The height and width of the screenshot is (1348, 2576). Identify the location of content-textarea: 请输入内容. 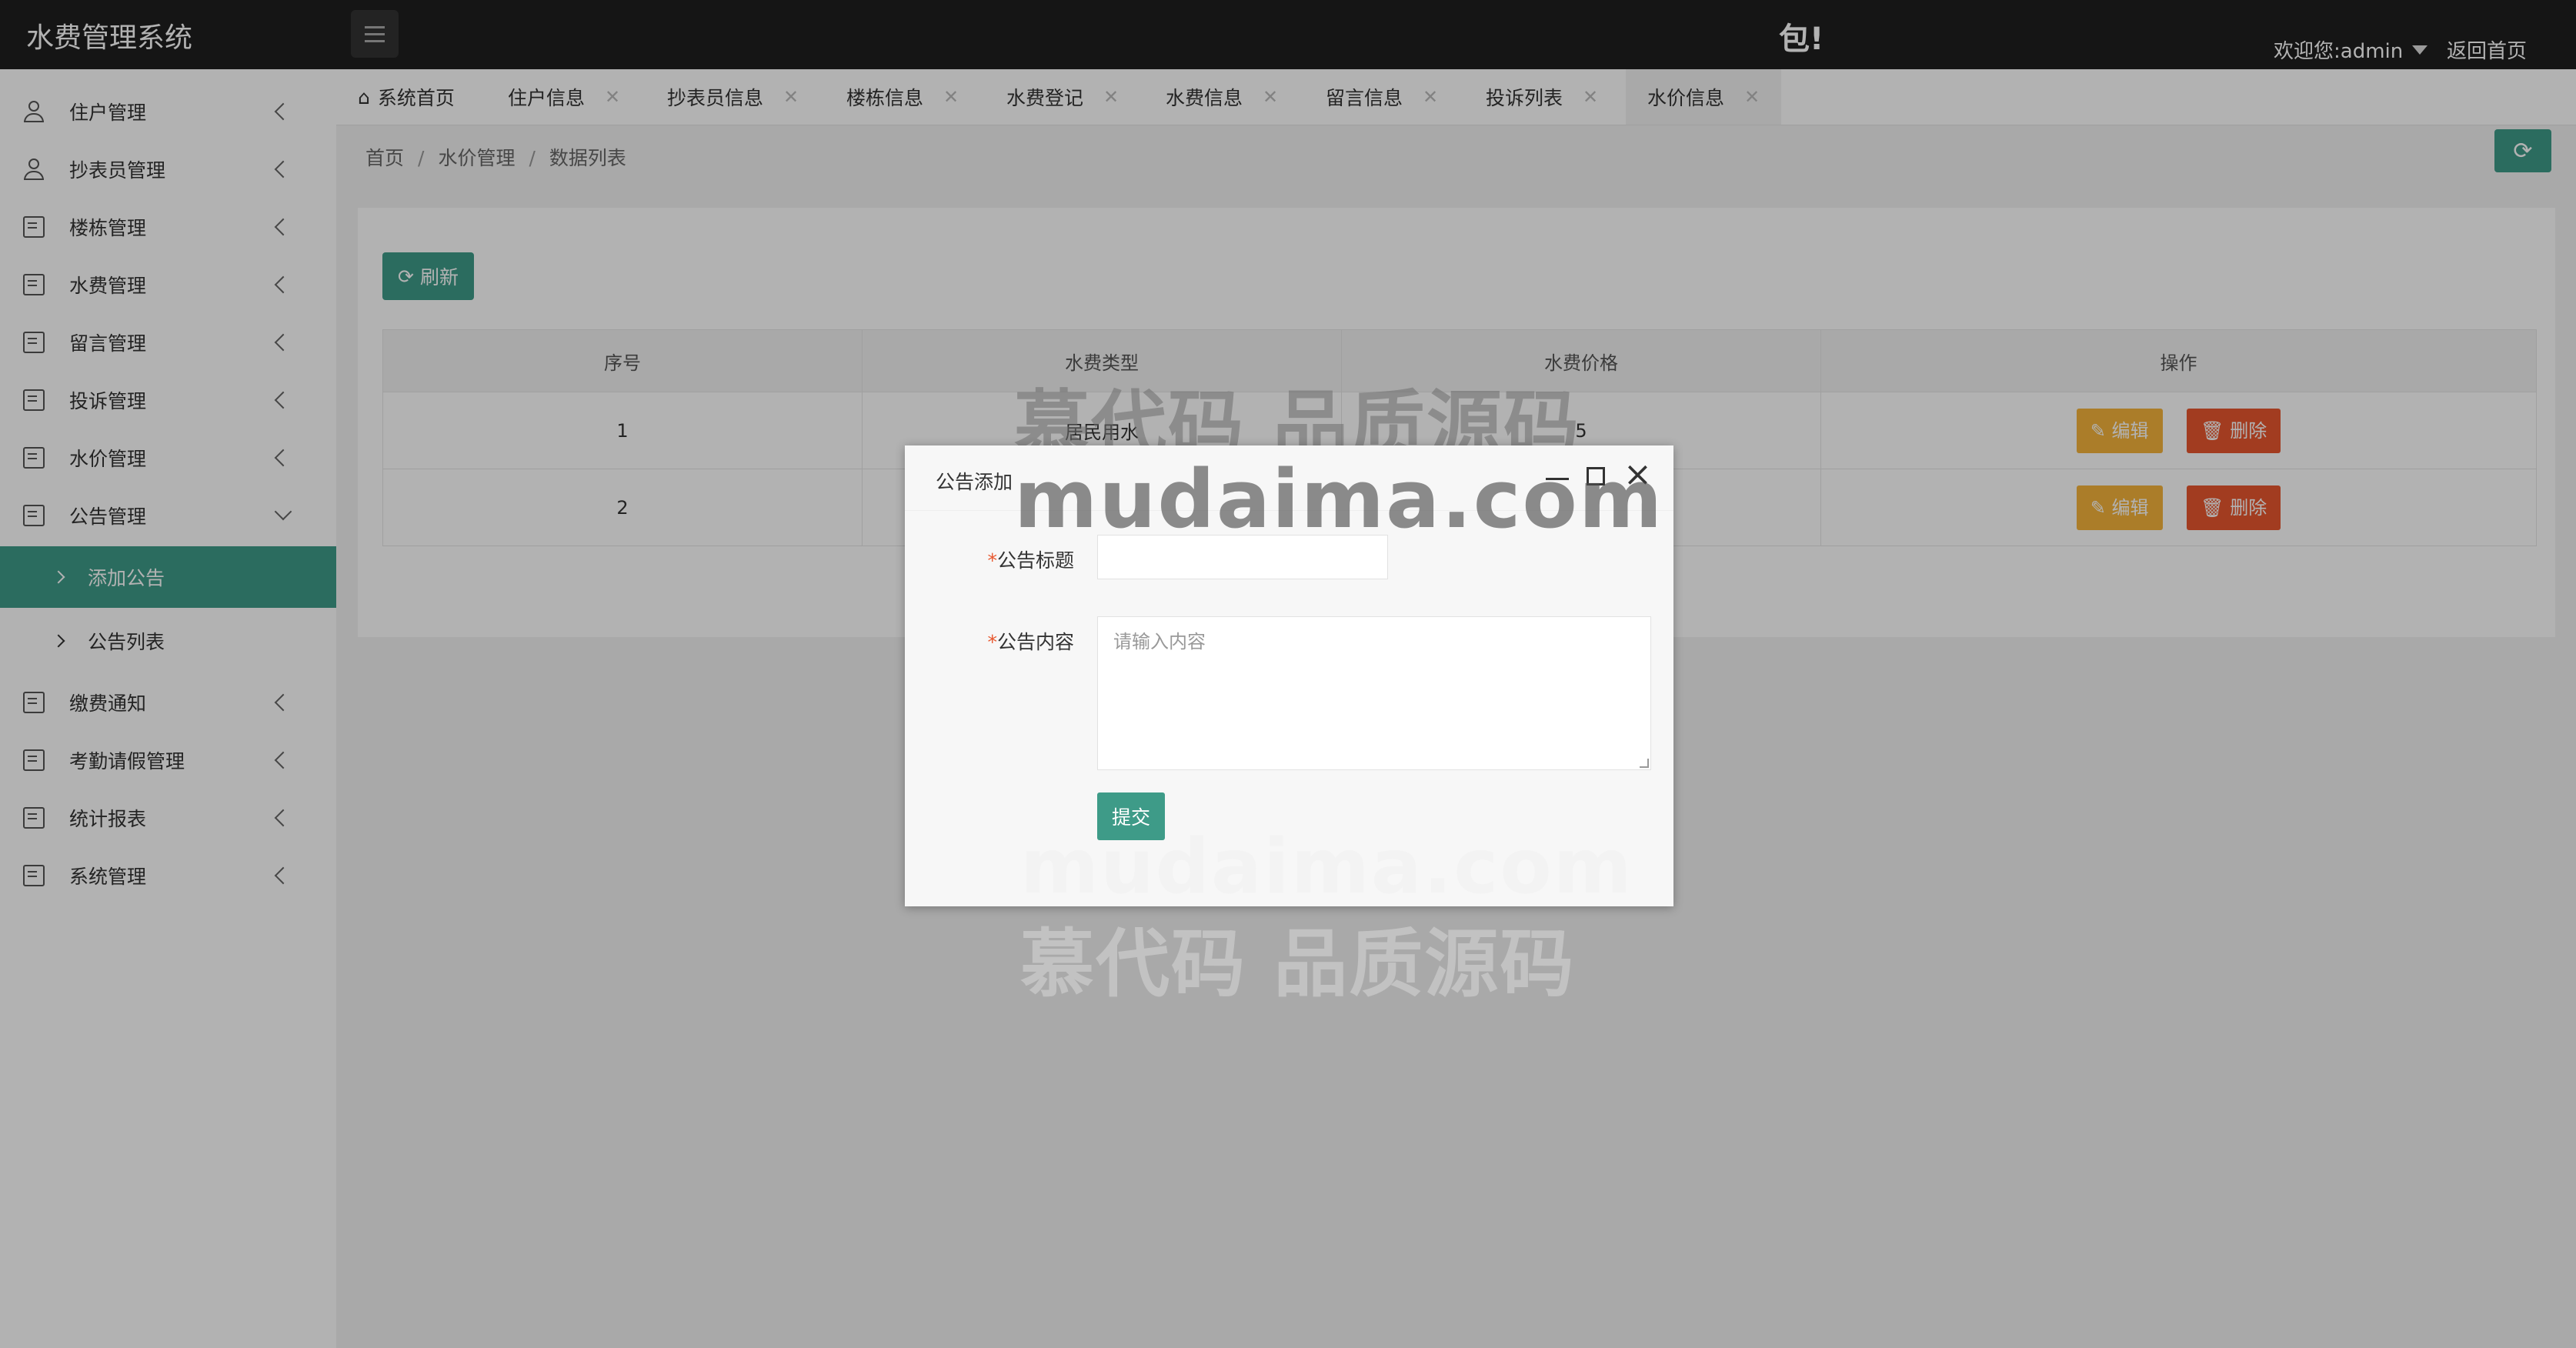
(1374, 693).